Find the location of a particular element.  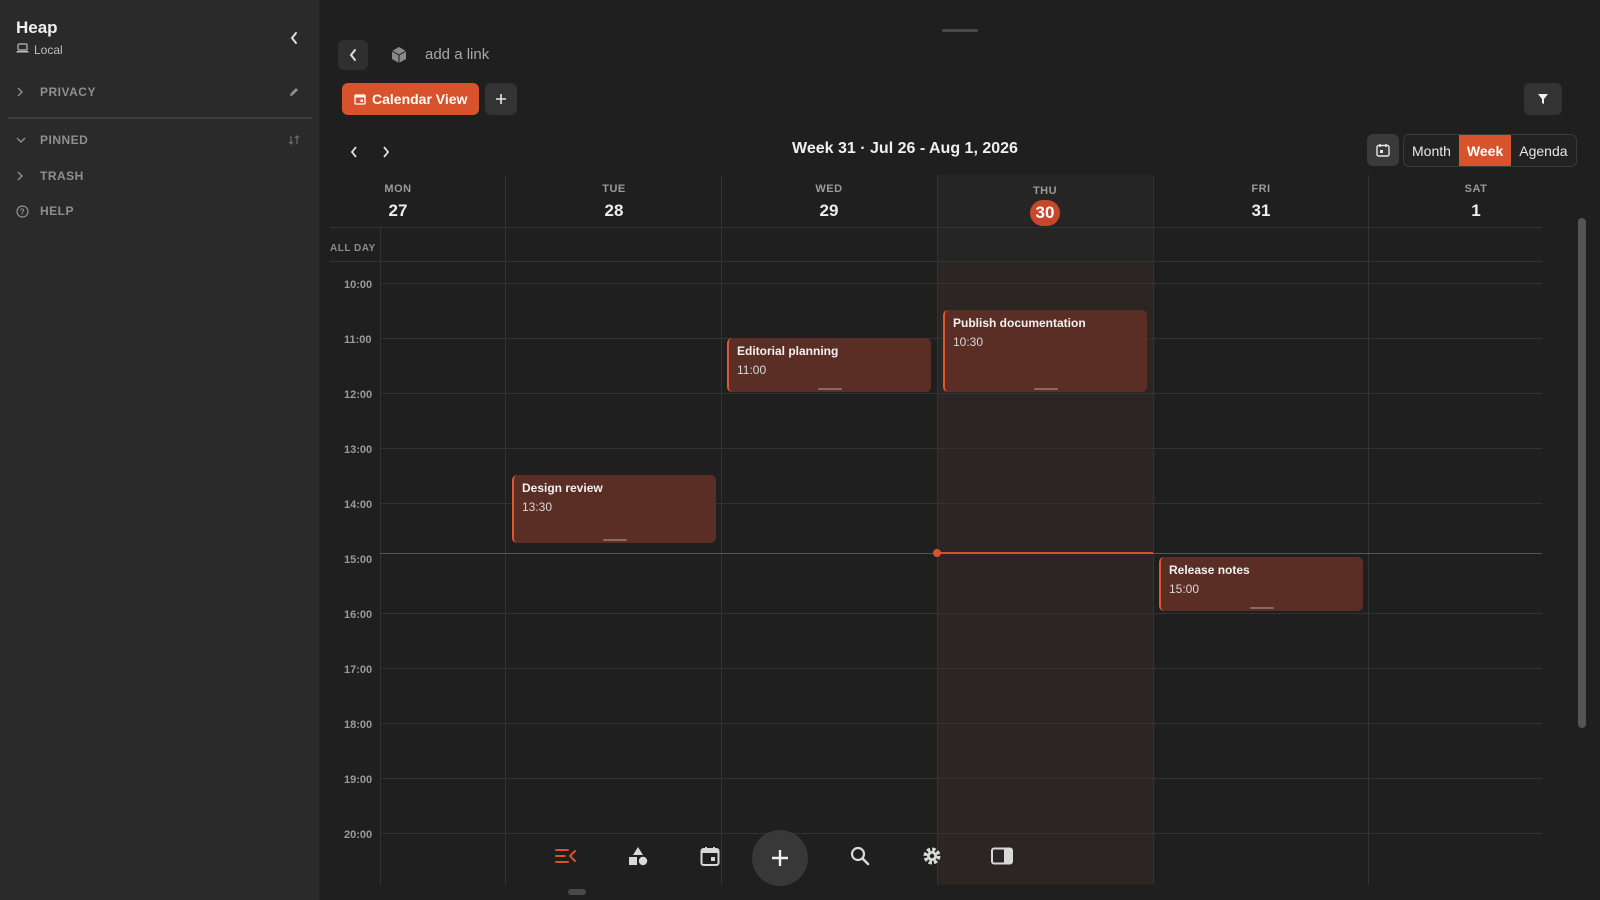

day-number: 31 is located at coordinates (1261, 210).